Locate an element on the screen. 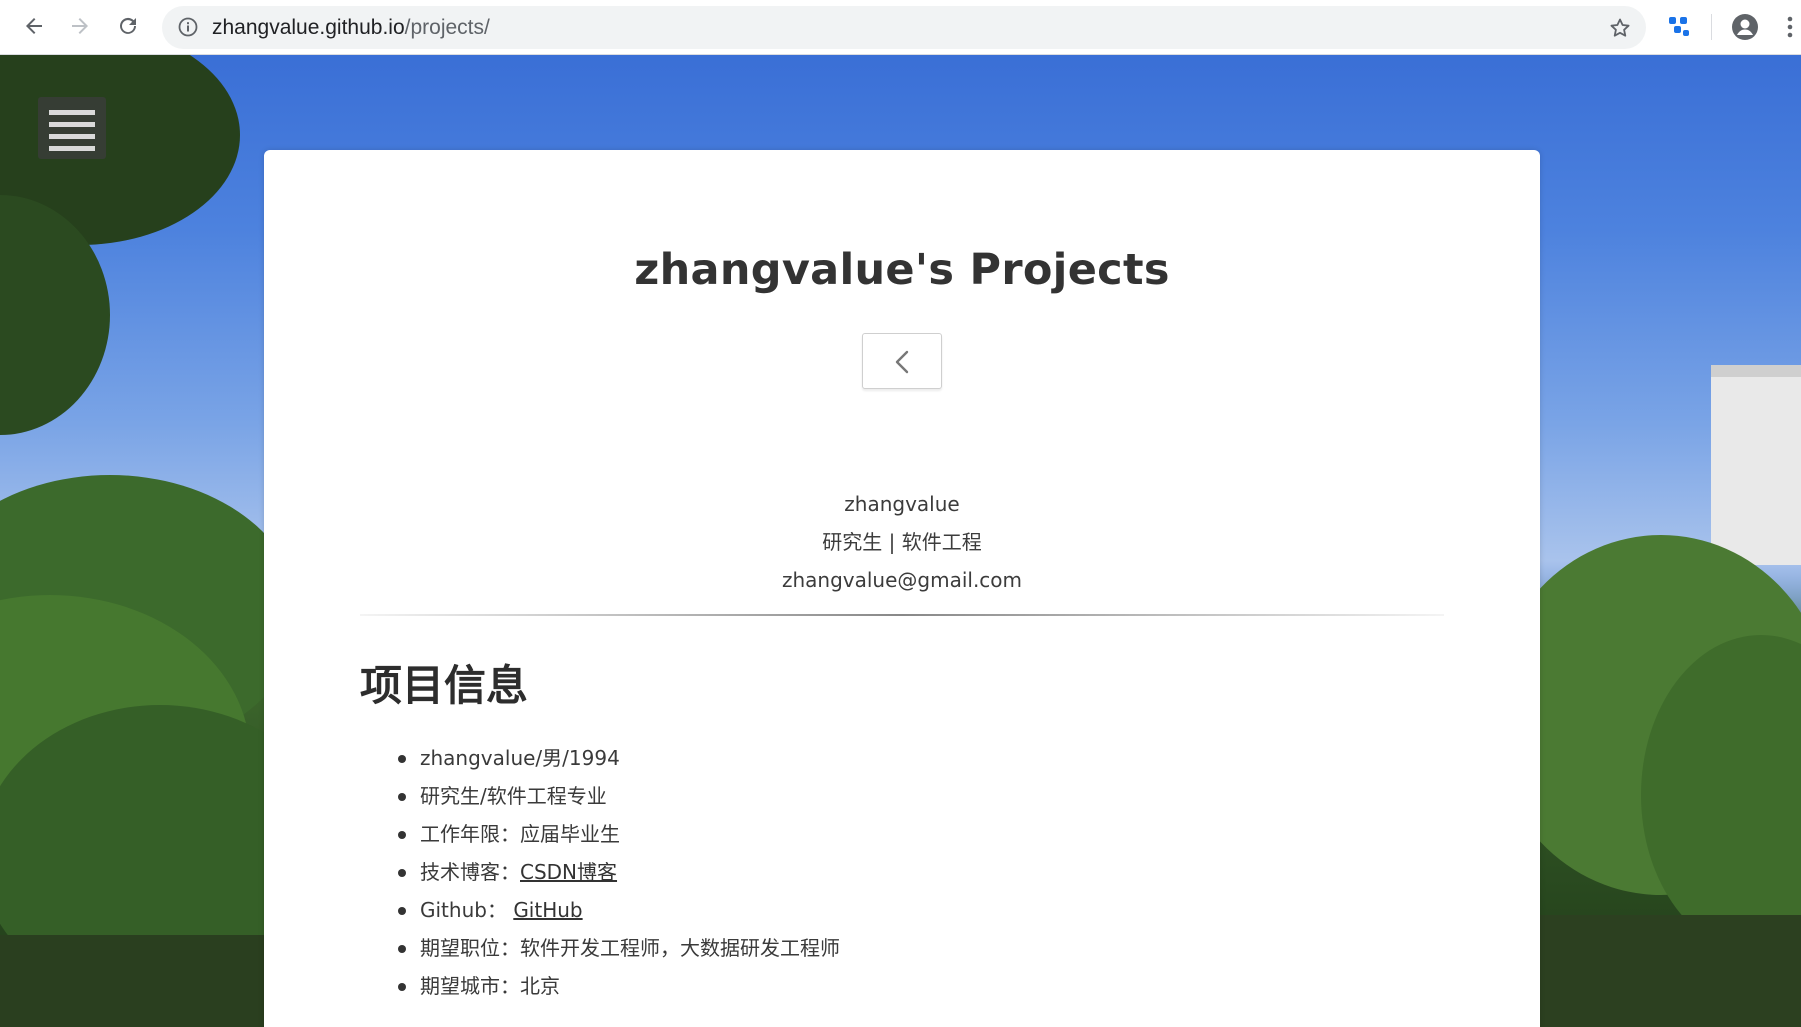 The width and height of the screenshot is (1801, 1027). profile-email: zhangvalue@gmail.com is located at coordinates (902, 580).